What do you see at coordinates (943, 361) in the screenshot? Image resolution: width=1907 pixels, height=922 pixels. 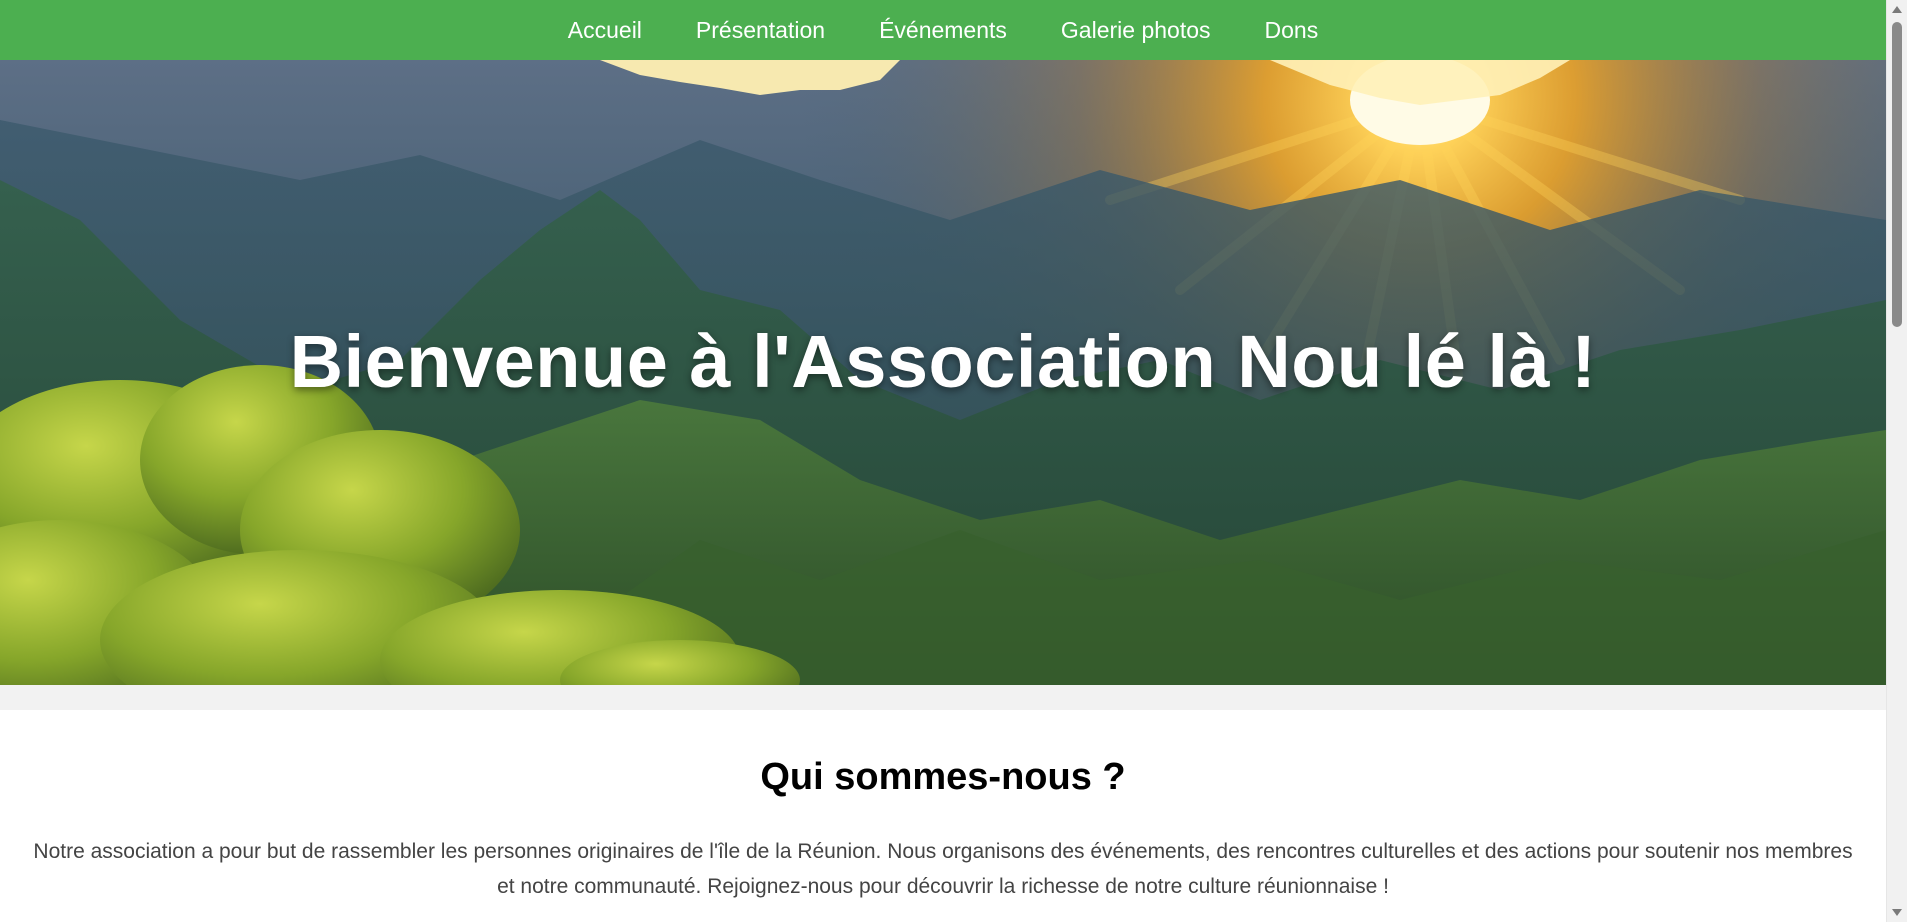 I see `hero-title: Bienvenue à l'Association Nou lé là !` at bounding box center [943, 361].